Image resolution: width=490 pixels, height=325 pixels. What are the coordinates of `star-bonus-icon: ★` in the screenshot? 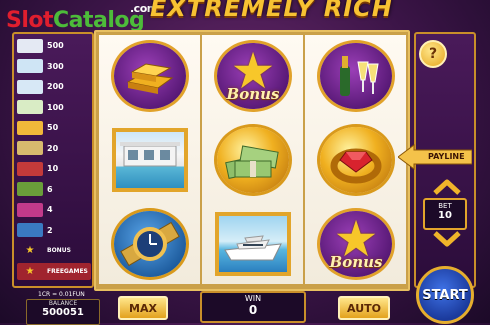 It's located at (30, 250).